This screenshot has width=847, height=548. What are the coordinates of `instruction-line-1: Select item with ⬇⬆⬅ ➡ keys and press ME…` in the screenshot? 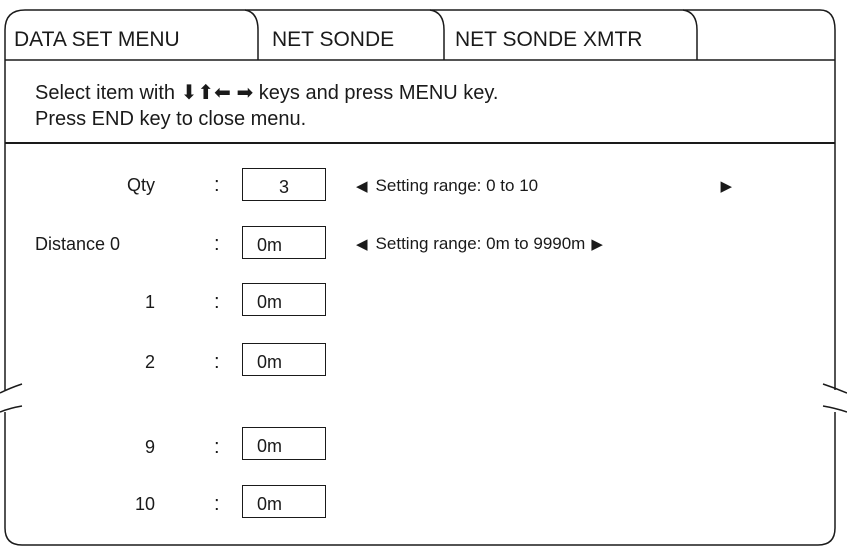 It's located at (267, 92).